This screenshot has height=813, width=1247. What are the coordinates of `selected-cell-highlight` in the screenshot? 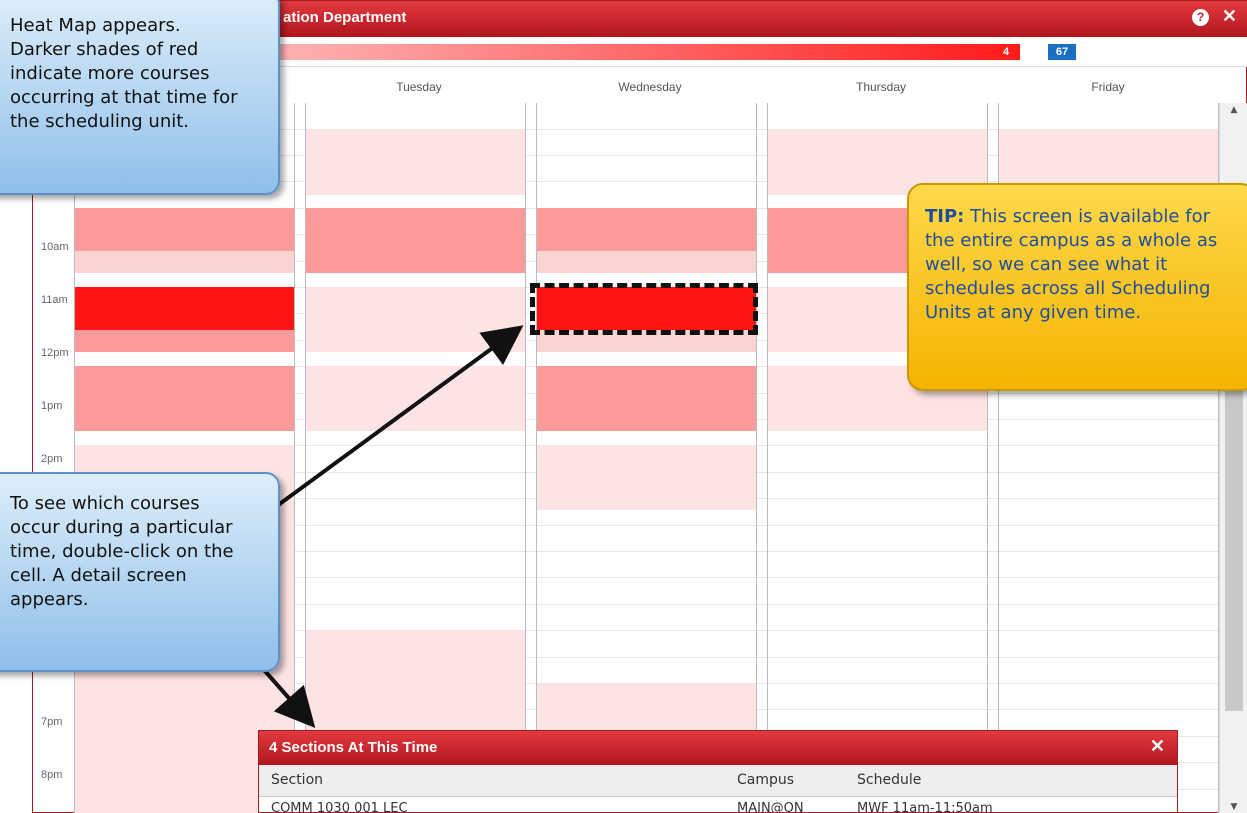 It's located at (644, 309).